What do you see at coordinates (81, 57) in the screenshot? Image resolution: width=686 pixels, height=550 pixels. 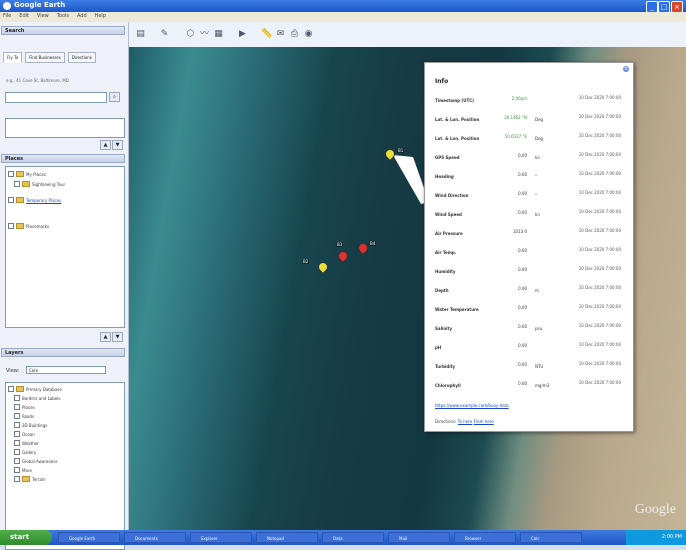 I see `tab-directions: Directions` at bounding box center [81, 57].